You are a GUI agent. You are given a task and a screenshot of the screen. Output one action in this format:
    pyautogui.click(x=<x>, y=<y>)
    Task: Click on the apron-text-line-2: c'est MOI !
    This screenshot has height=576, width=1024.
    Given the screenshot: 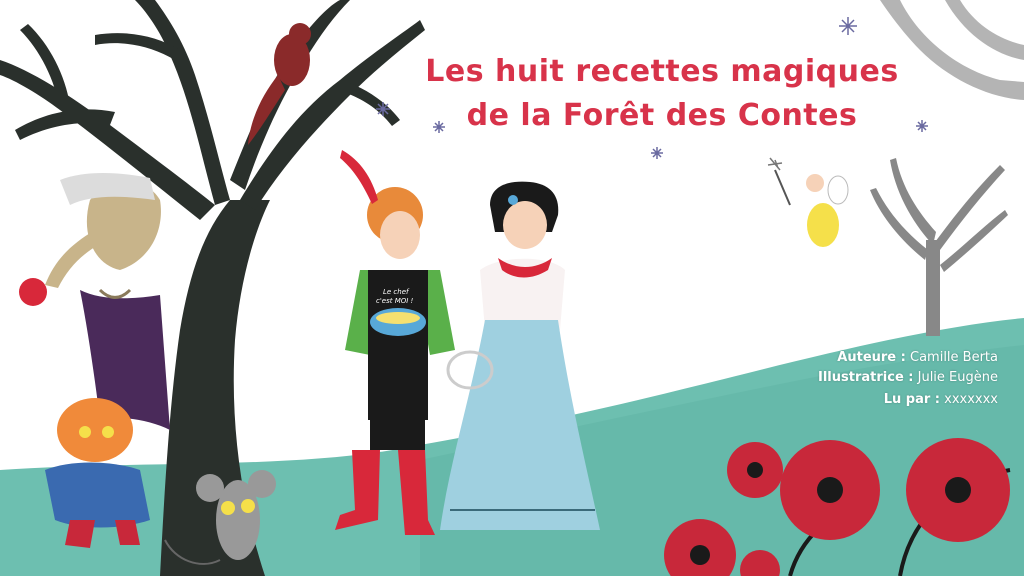 What is the action you would take?
    pyautogui.click(x=395, y=301)
    